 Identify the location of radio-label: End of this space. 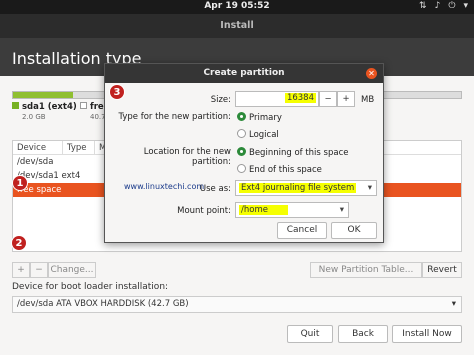
(285, 170).